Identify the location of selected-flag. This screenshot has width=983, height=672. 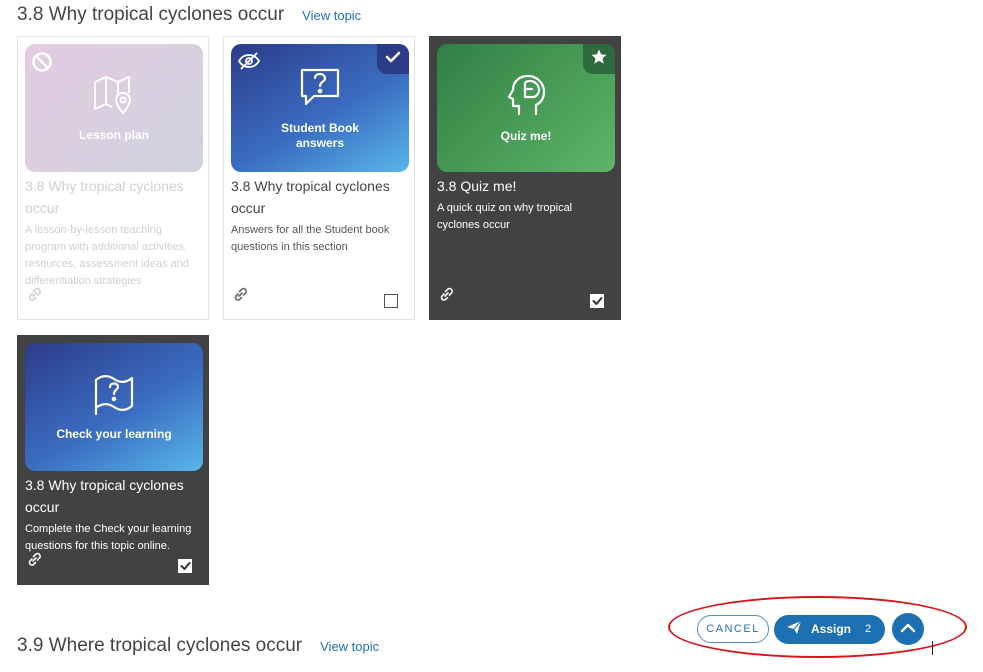
(393, 59).